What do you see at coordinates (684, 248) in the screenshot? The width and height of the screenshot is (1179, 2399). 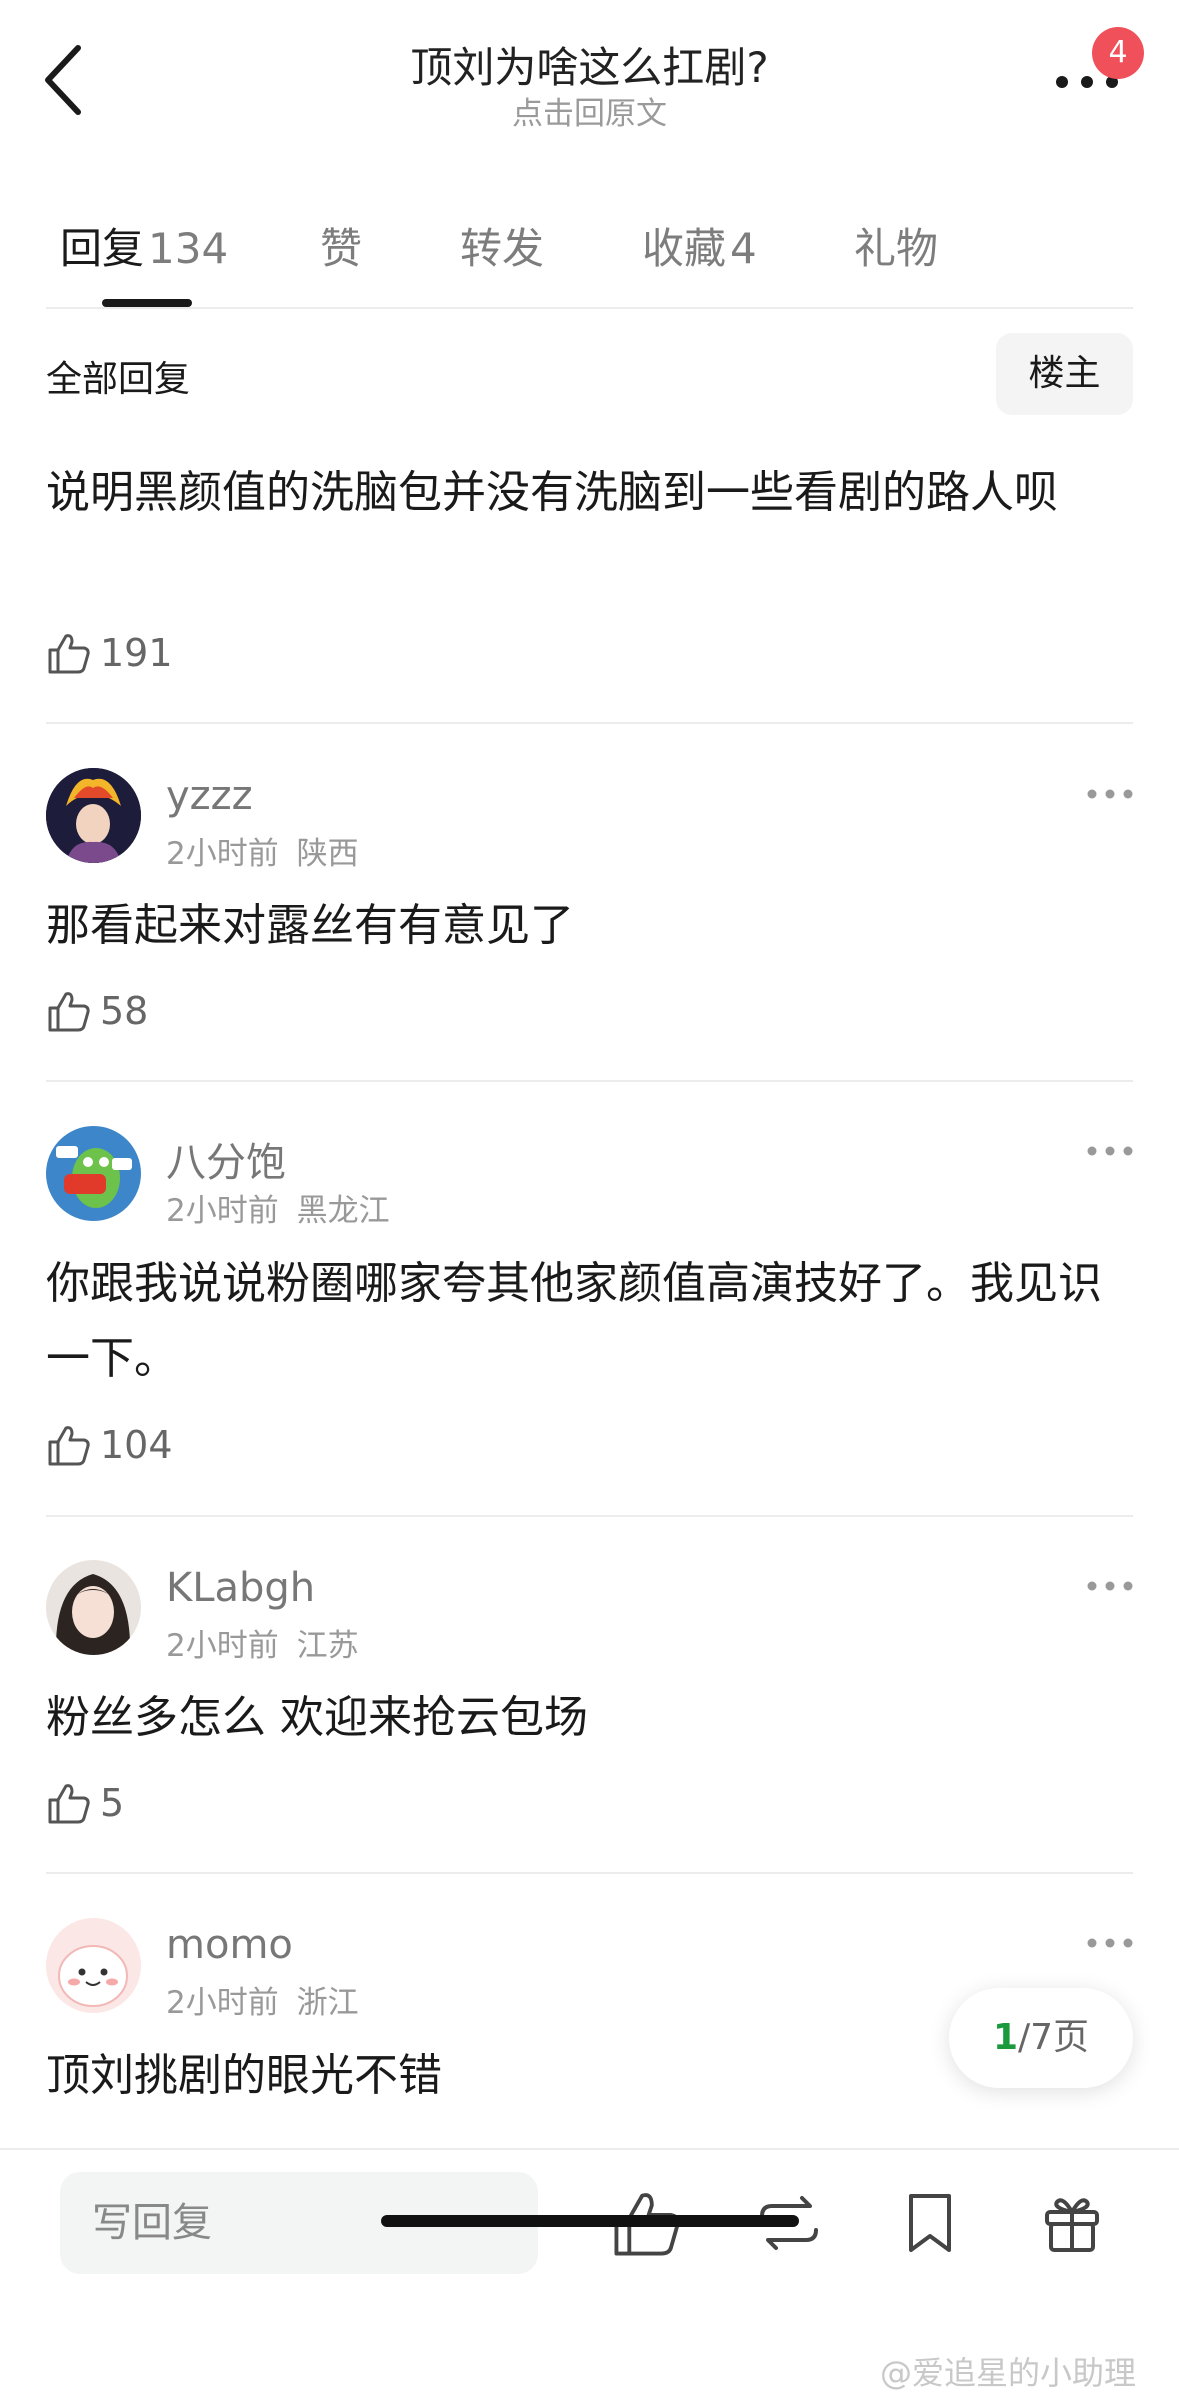 I see `tab-label: 收藏` at bounding box center [684, 248].